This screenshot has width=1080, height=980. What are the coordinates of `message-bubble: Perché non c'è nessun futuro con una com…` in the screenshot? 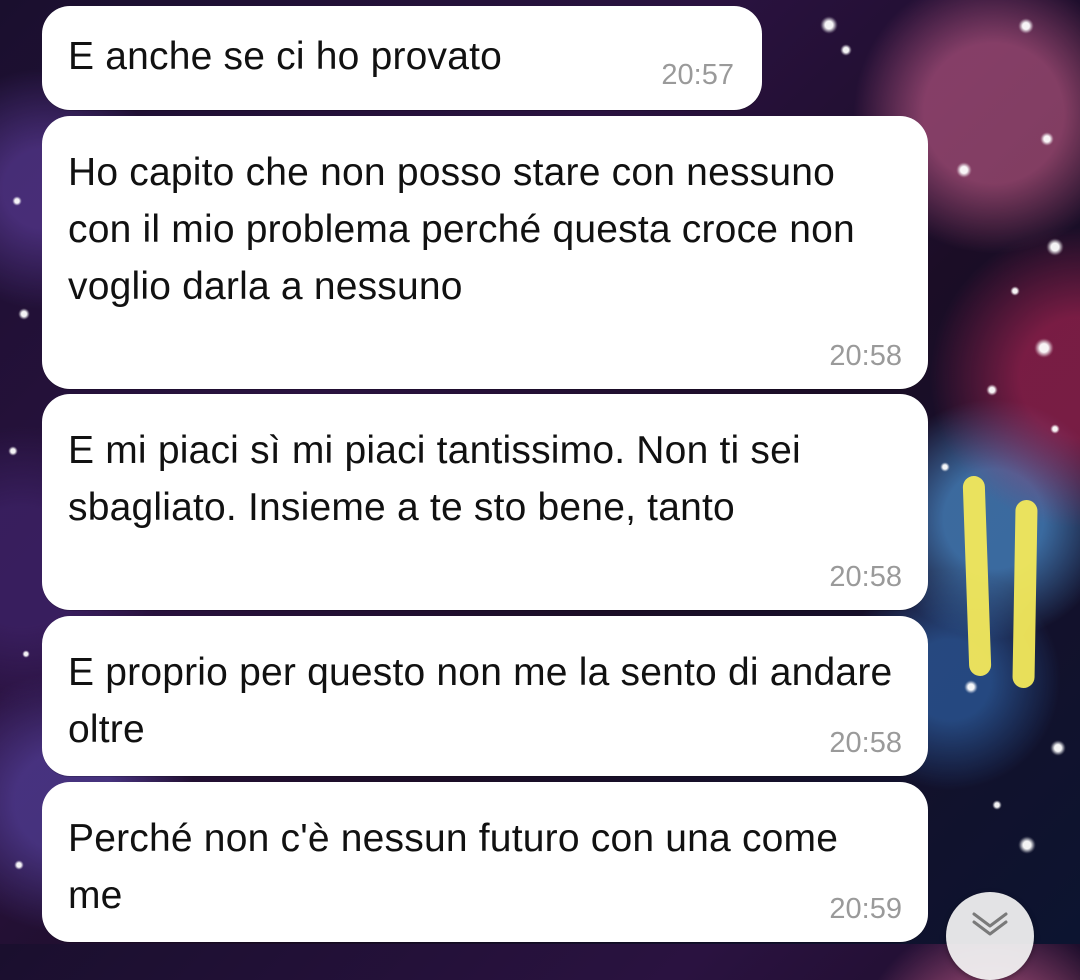 It's located at (485, 862).